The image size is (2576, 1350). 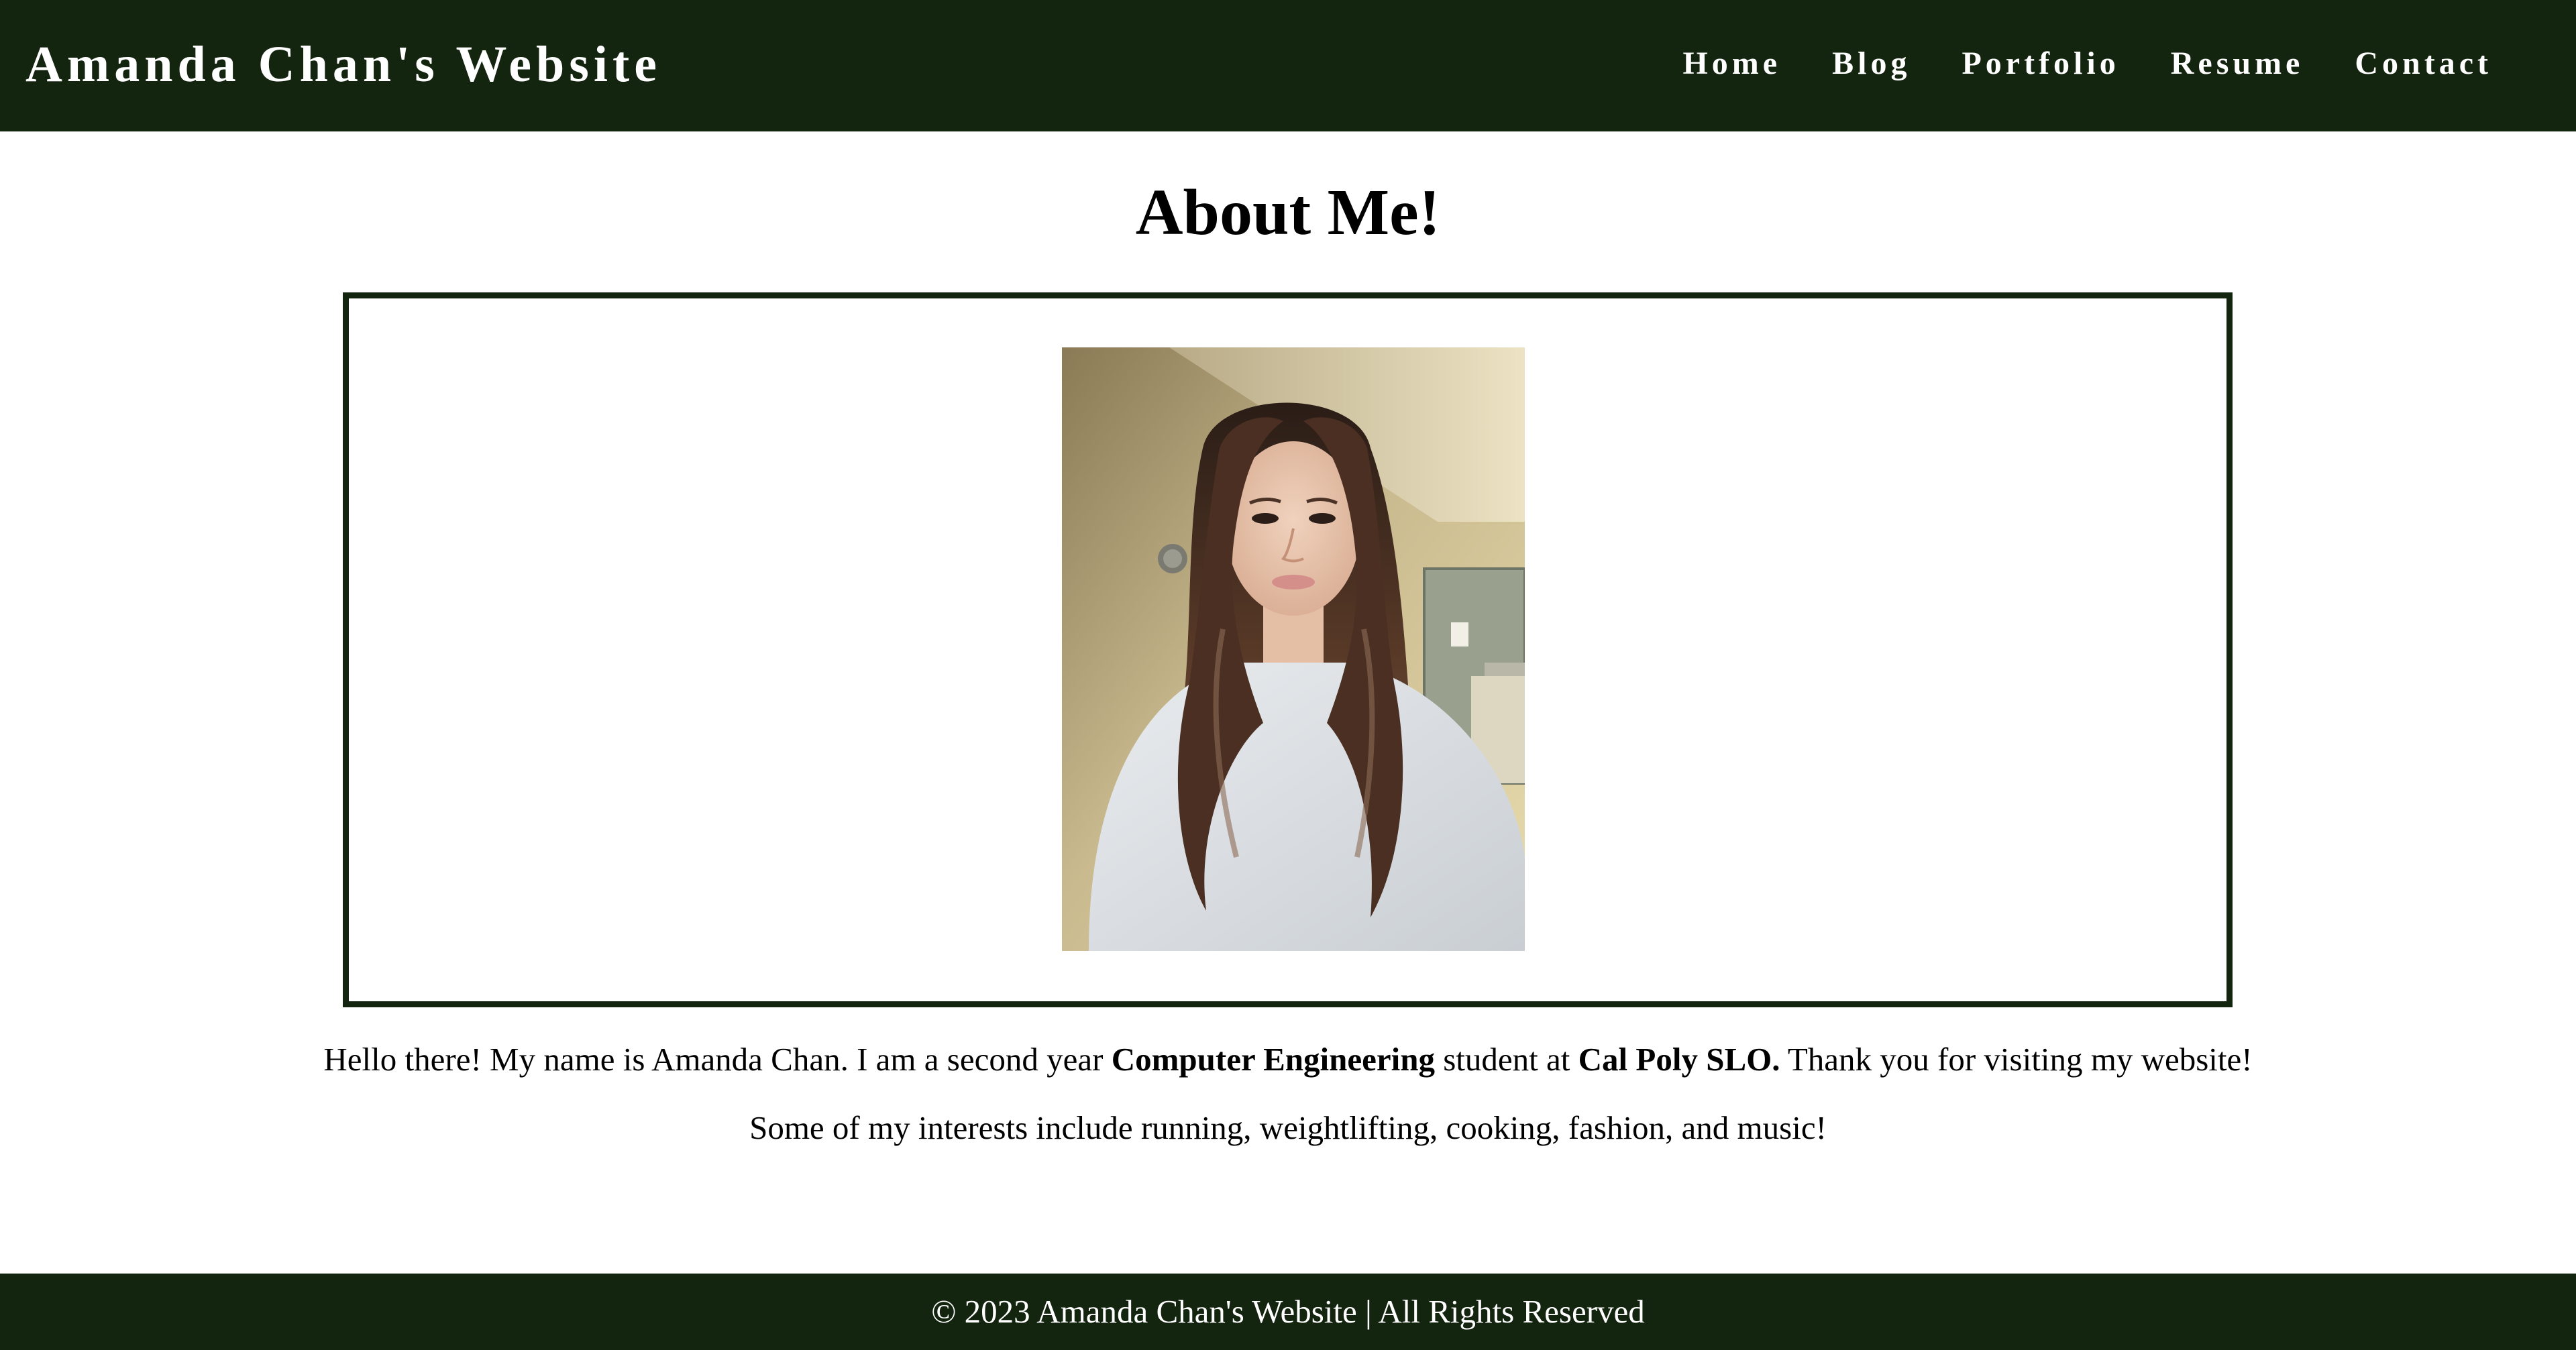 I want to click on page-title: About Me!, so click(x=1288, y=212).